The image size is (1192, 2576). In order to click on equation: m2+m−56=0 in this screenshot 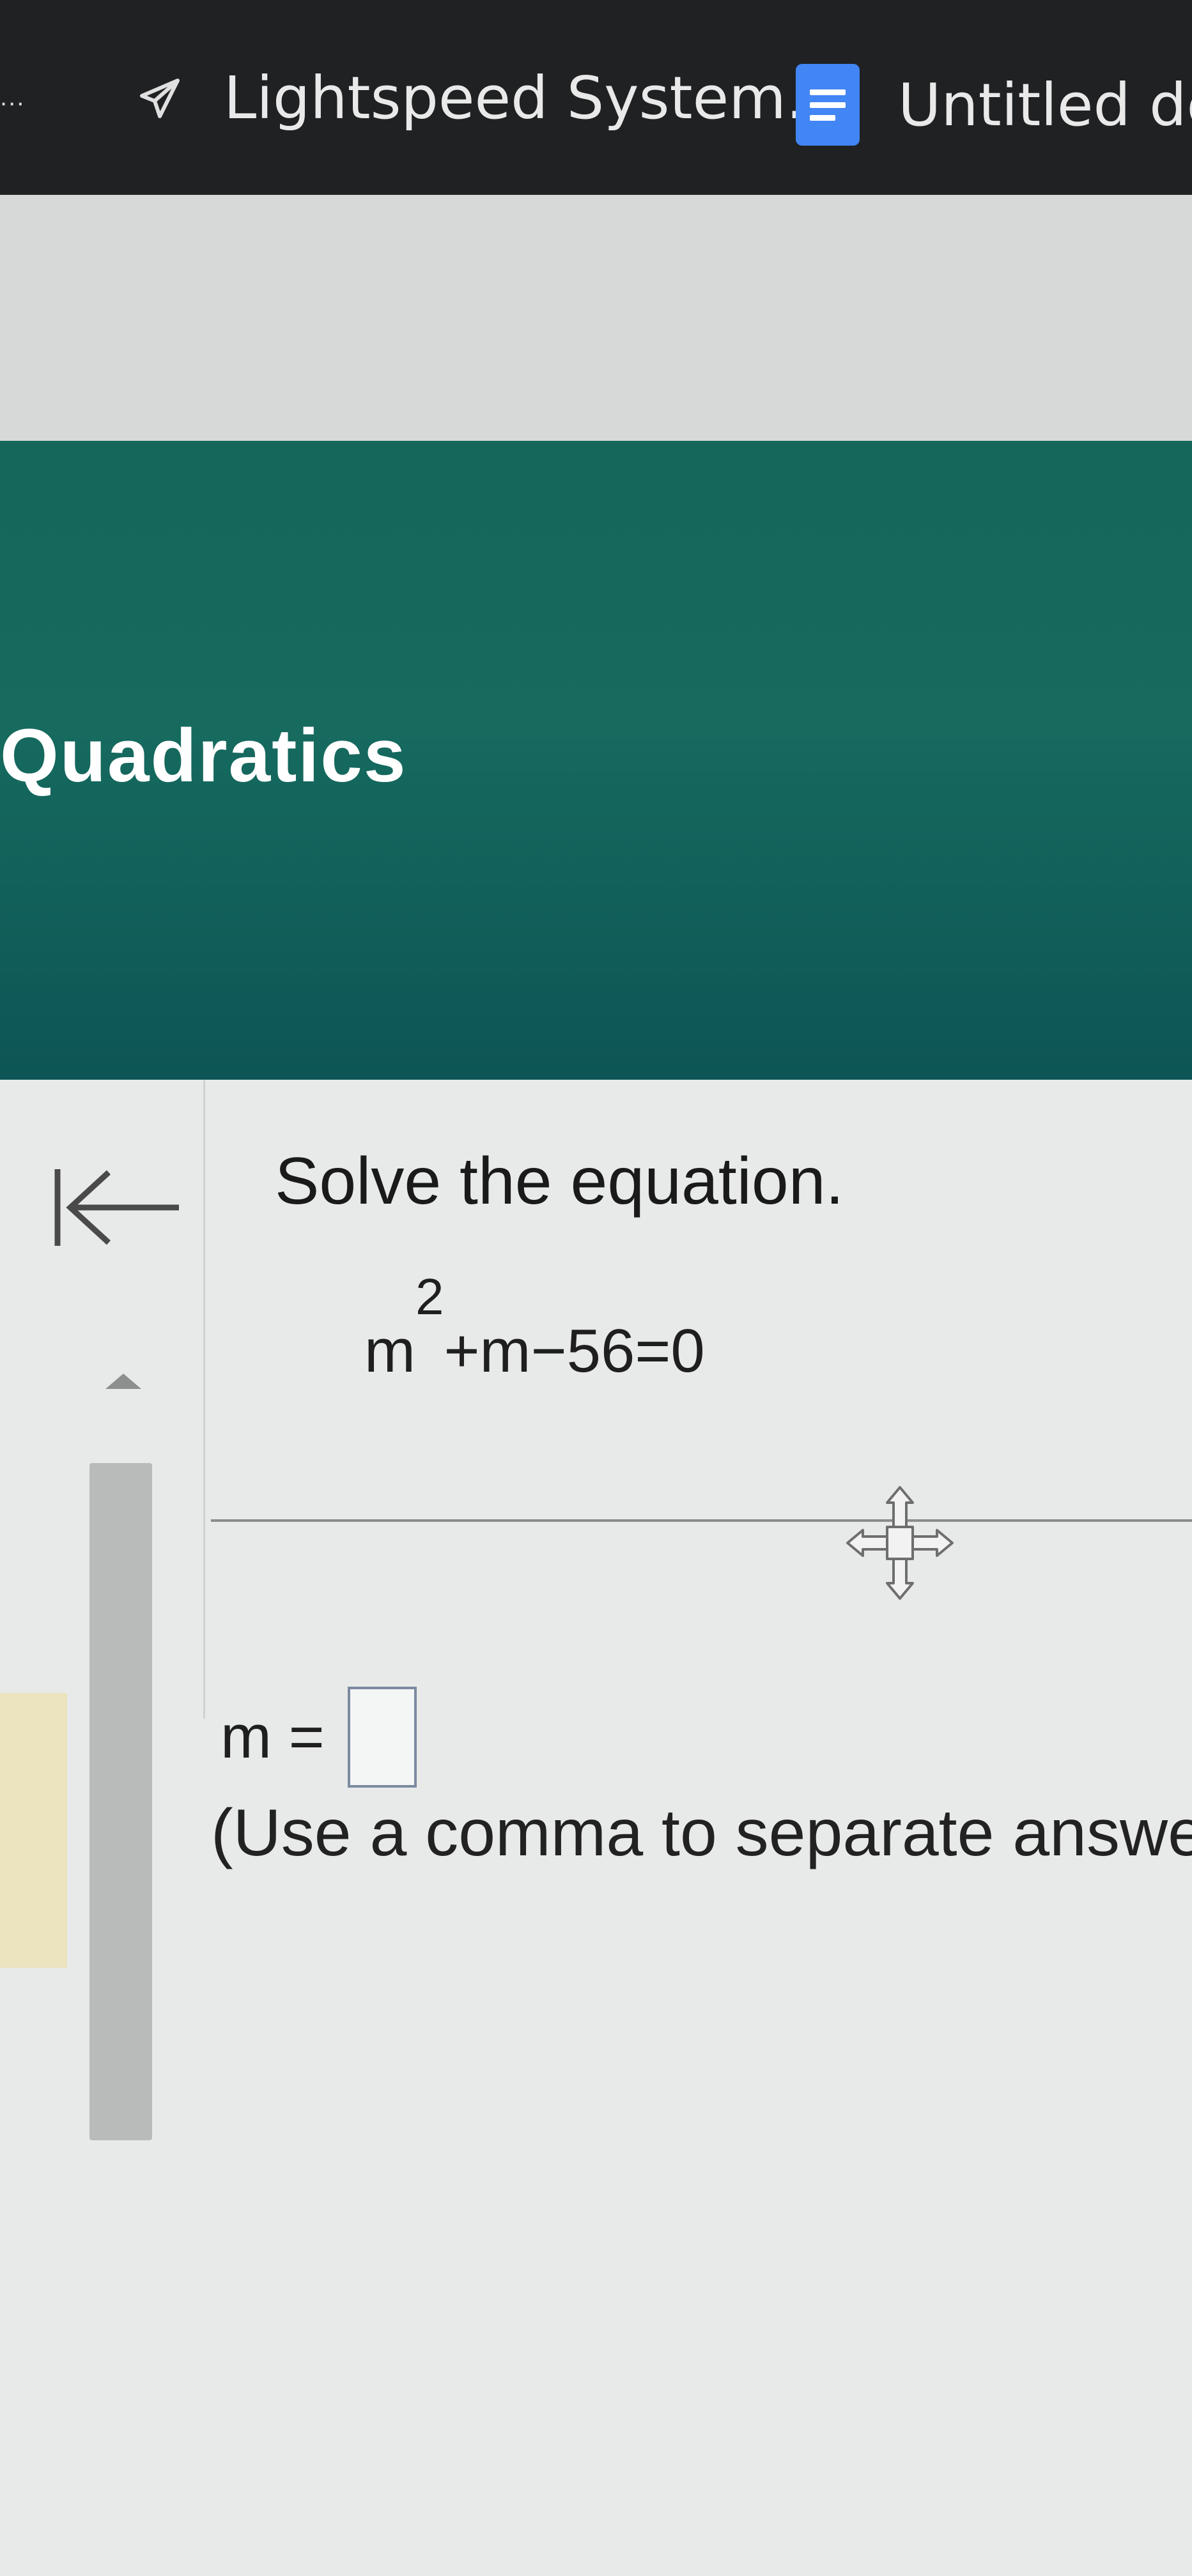, I will do `click(534, 1327)`.